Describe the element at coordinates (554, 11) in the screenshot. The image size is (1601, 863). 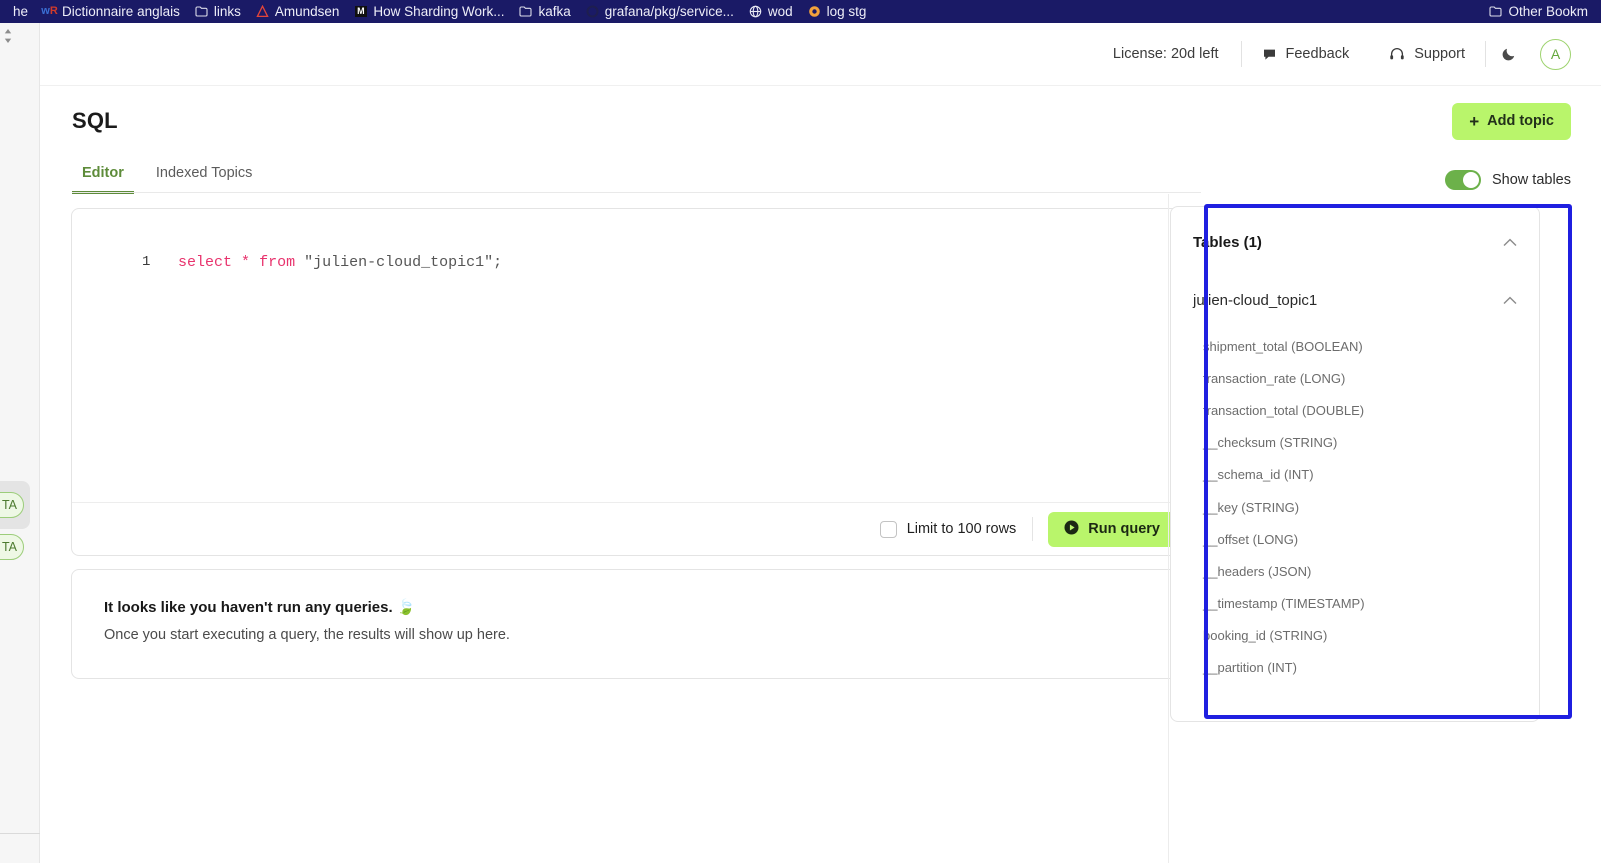
I see `bookmark-label: kafka` at that location.